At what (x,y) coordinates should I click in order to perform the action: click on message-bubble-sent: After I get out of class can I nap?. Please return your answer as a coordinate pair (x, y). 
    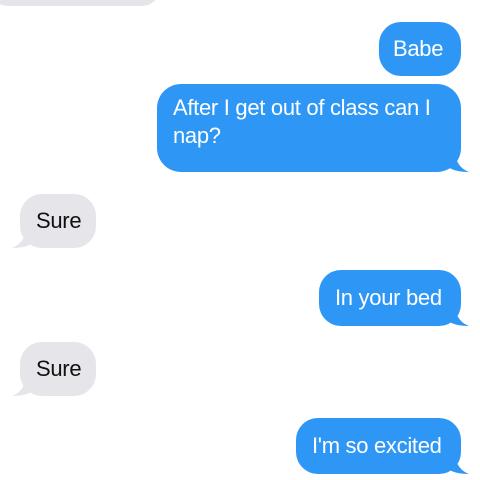
    Looking at the image, I should click on (313, 128).